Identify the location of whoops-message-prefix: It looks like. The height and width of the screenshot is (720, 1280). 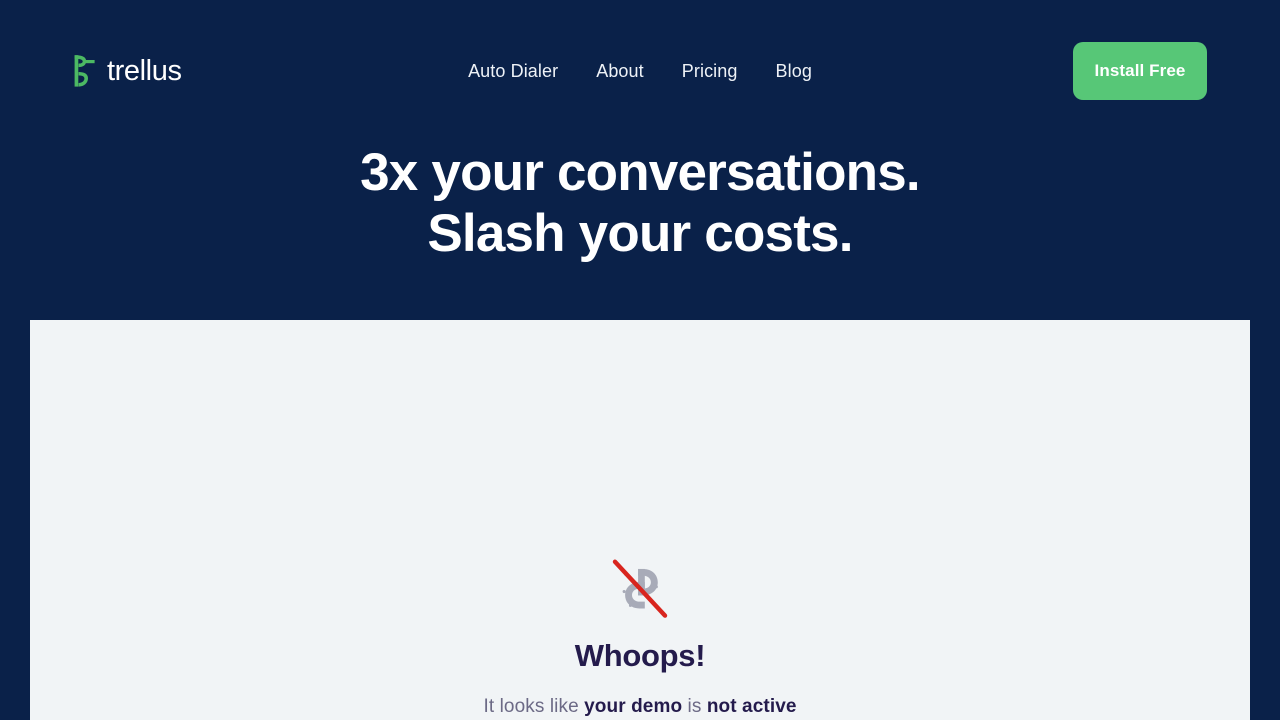
(534, 707).